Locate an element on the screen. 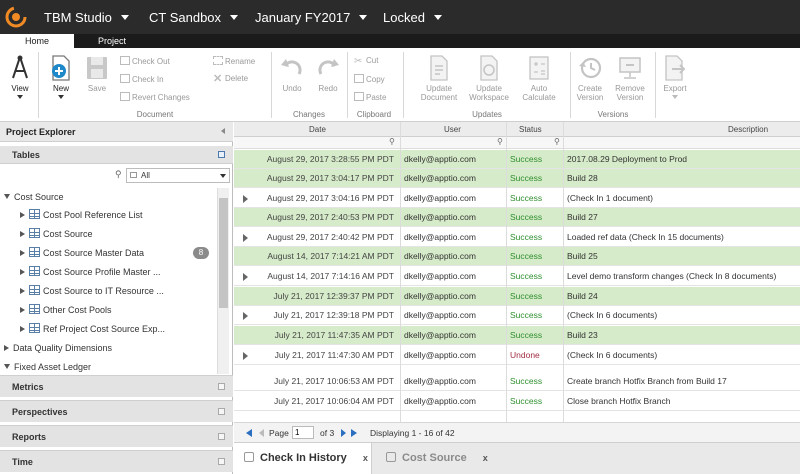  create-version-button: Create Version is located at coordinates (590, 78).